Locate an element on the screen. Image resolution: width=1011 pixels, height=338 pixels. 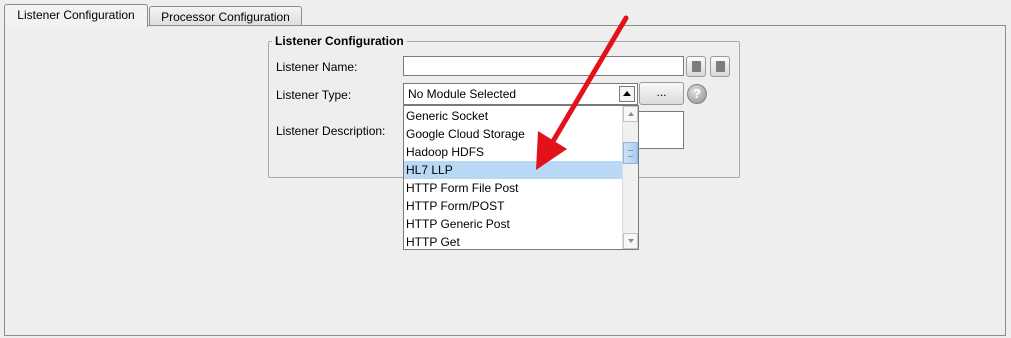
listener-type-label: Listener Type: is located at coordinates (314, 95).